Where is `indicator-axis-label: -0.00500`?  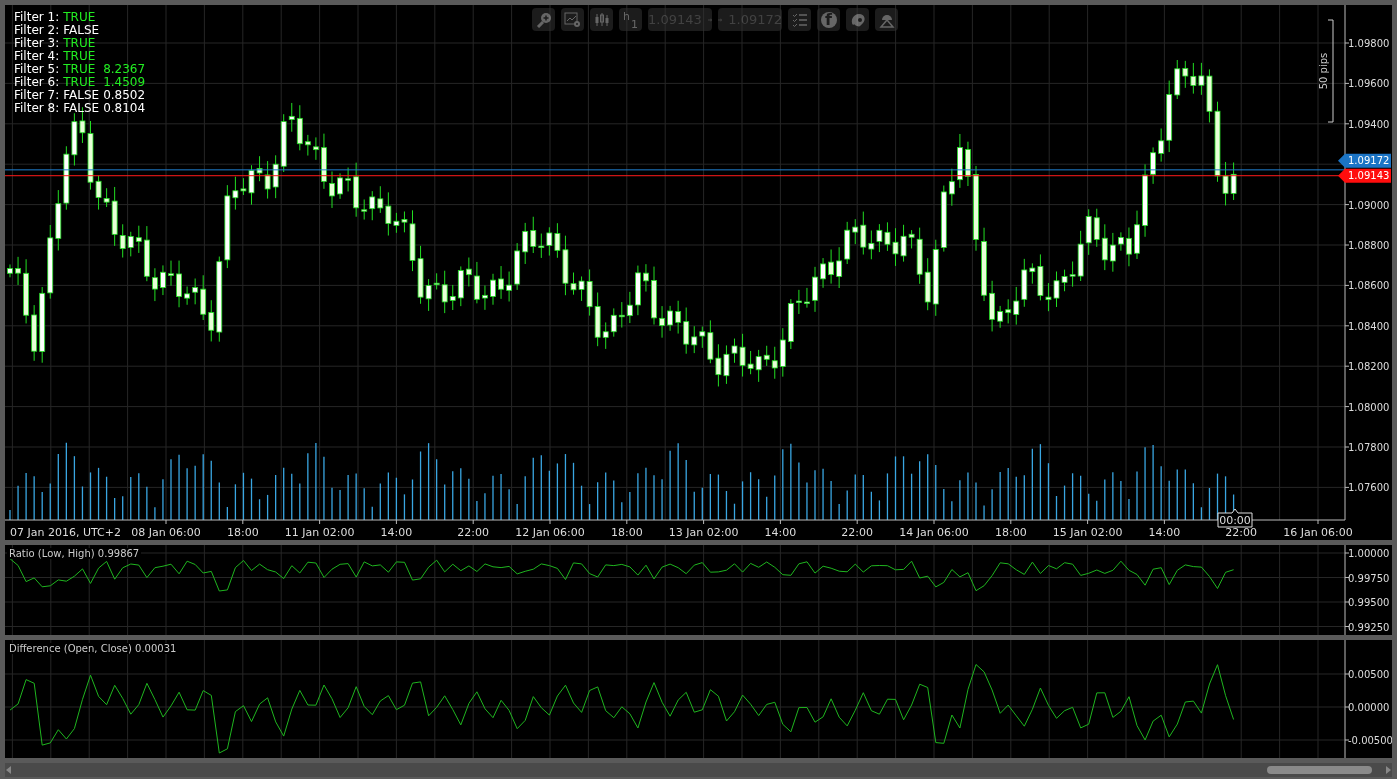 indicator-axis-label: -0.00500 is located at coordinates (1370, 740).